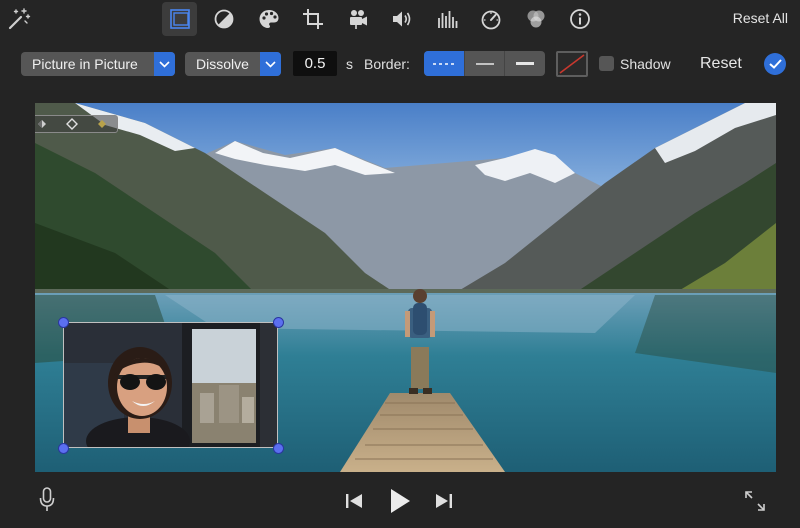  What do you see at coordinates (525, 63) in the screenshot?
I see `border-thick-option` at bounding box center [525, 63].